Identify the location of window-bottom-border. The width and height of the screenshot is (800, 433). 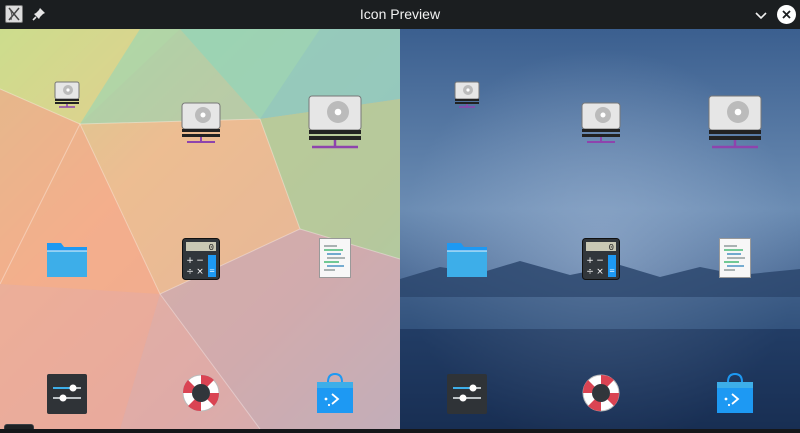
(400, 431).